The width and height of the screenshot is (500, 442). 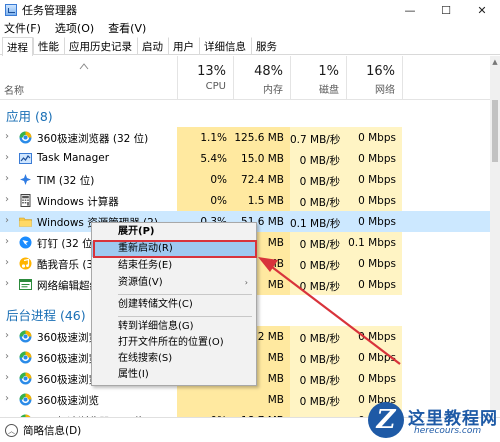 What do you see at coordinates (495, 131) in the screenshot?
I see `scrollbar-thumb` at bounding box center [495, 131].